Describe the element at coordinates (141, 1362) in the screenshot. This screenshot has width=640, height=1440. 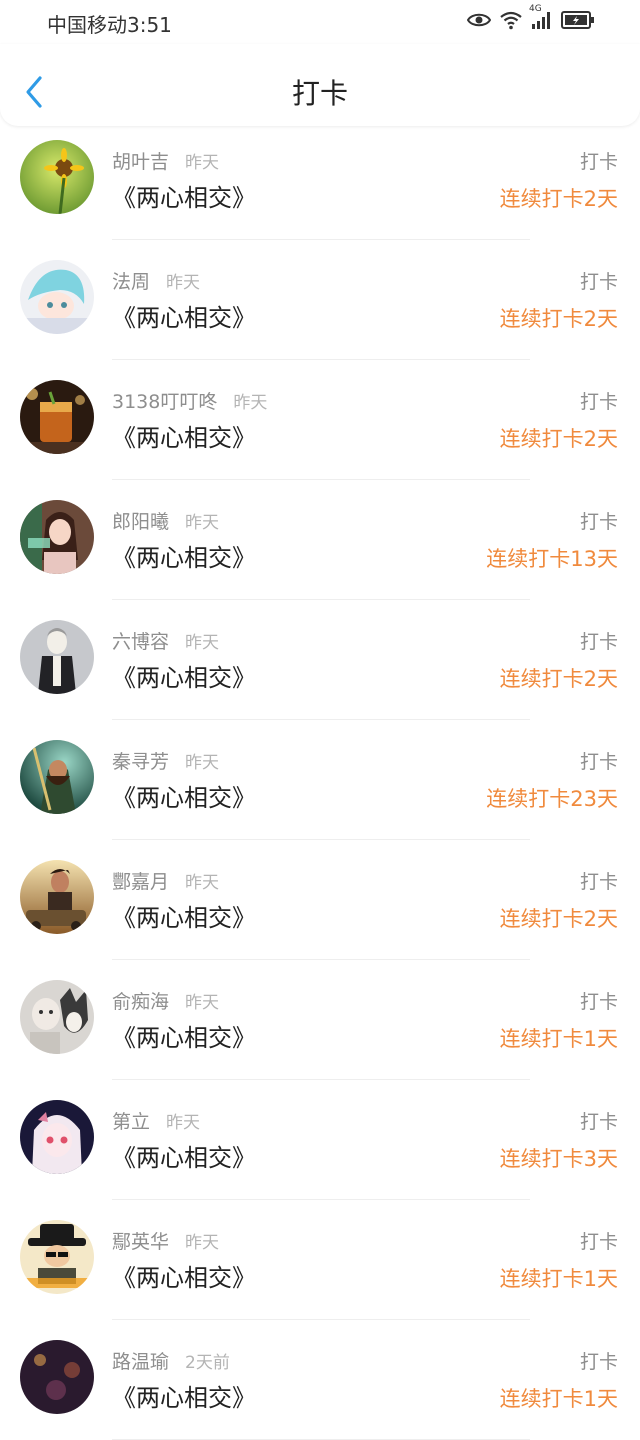
I see `user-name: 路温瑜` at that location.